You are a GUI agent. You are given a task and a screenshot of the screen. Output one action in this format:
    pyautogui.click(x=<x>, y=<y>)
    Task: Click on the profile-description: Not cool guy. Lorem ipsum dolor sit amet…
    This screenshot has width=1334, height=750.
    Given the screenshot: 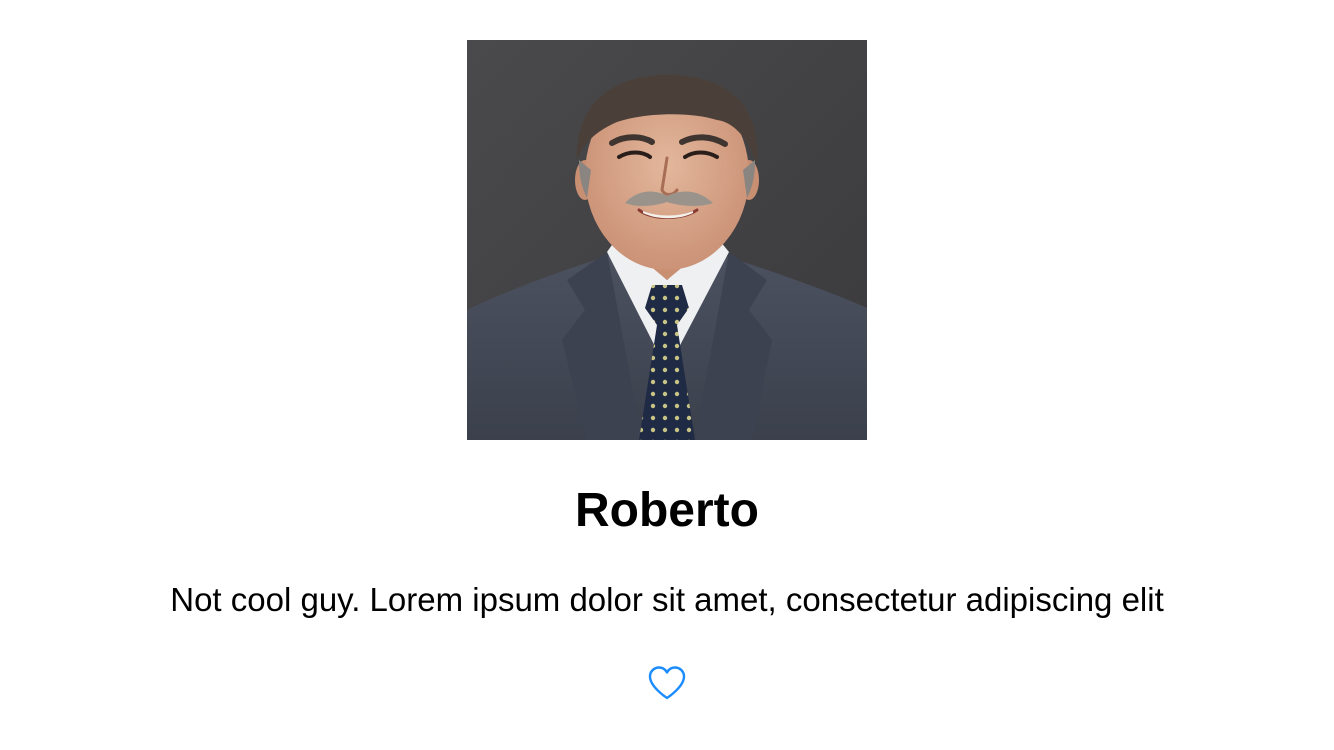 What is the action you would take?
    pyautogui.click(x=667, y=599)
    